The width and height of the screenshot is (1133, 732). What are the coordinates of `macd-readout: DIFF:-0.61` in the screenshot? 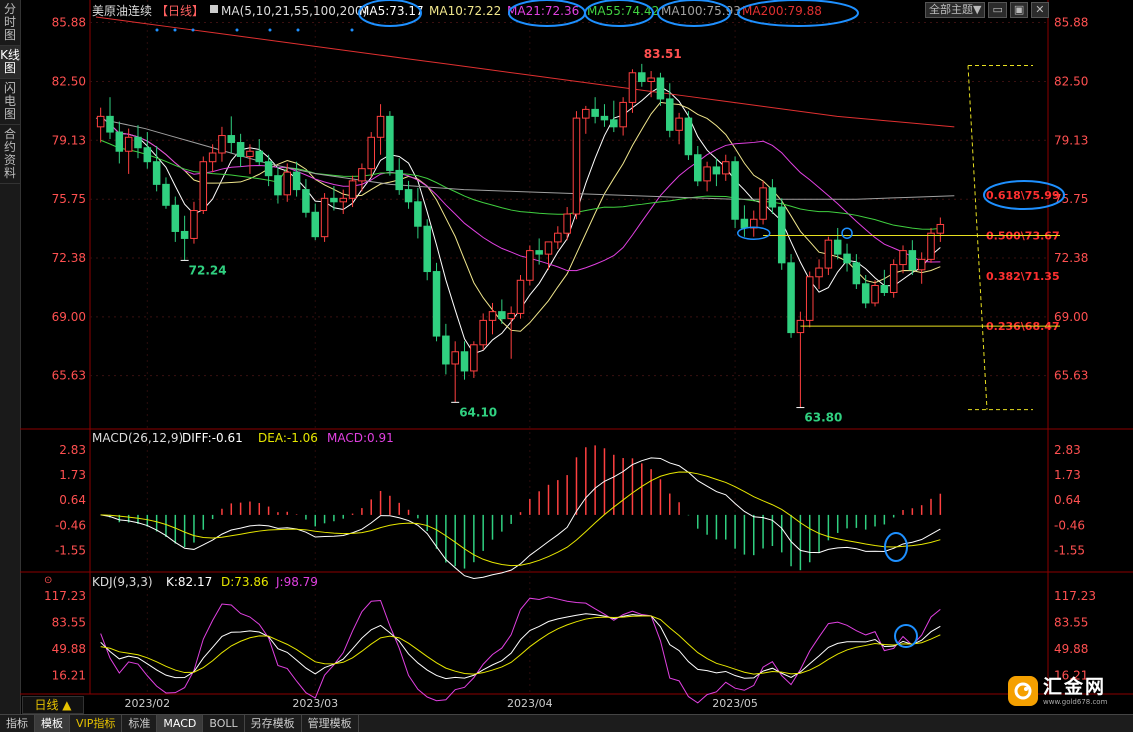 It's located at (212, 438).